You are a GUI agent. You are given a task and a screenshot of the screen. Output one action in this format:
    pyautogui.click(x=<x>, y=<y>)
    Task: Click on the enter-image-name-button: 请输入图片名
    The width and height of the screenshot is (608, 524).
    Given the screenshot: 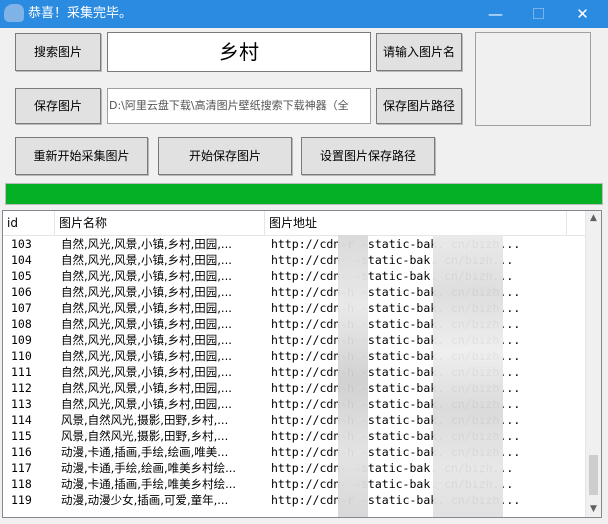 What is the action you would take?
    pyautogui.click(x=419, y=52)
    